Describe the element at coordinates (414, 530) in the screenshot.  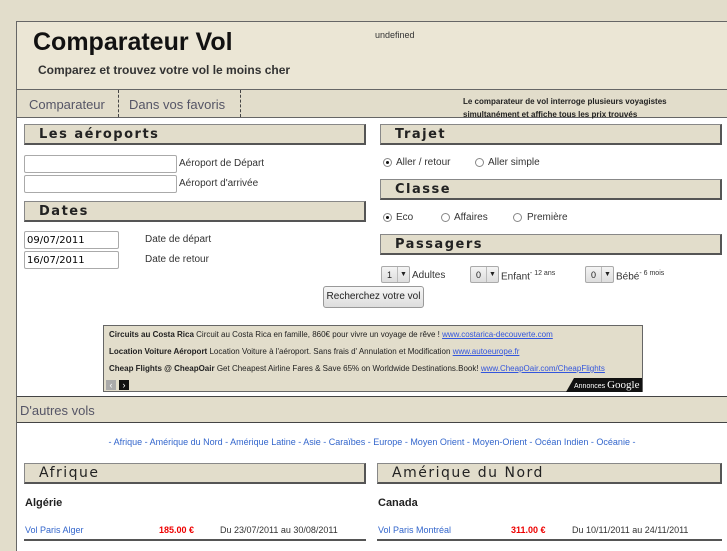
I see `flight-link: Vol Paris Montréal` at that location.